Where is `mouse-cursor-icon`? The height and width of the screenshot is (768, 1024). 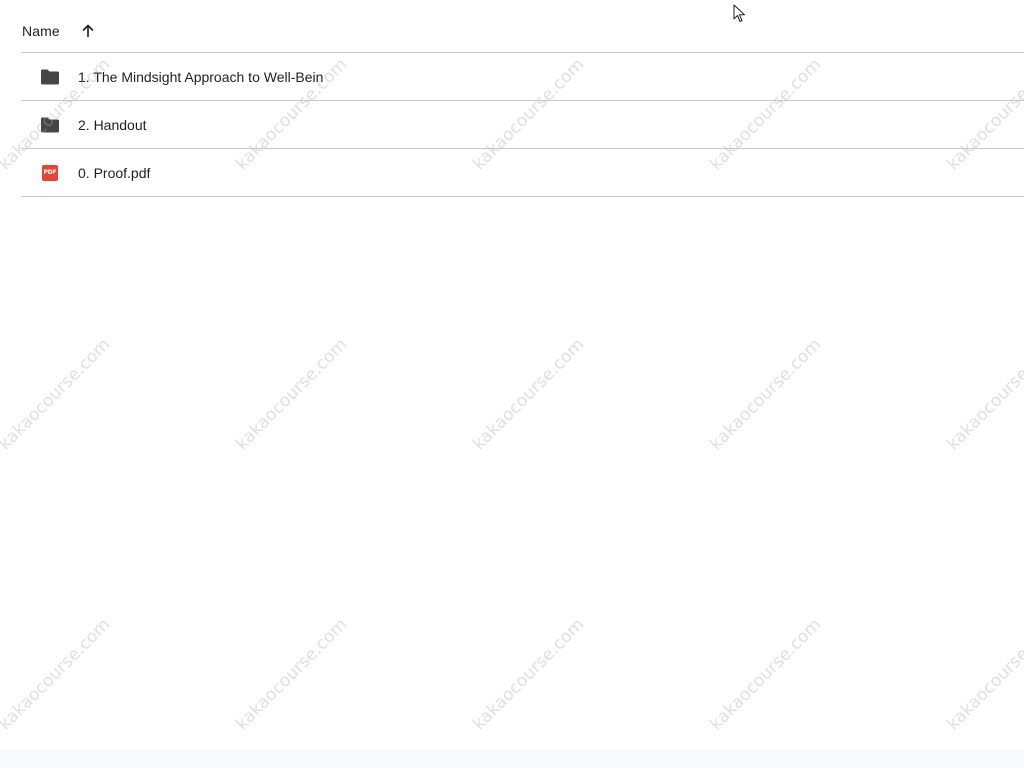 mouse-cursor-icon is located at coordinates (739, 13).